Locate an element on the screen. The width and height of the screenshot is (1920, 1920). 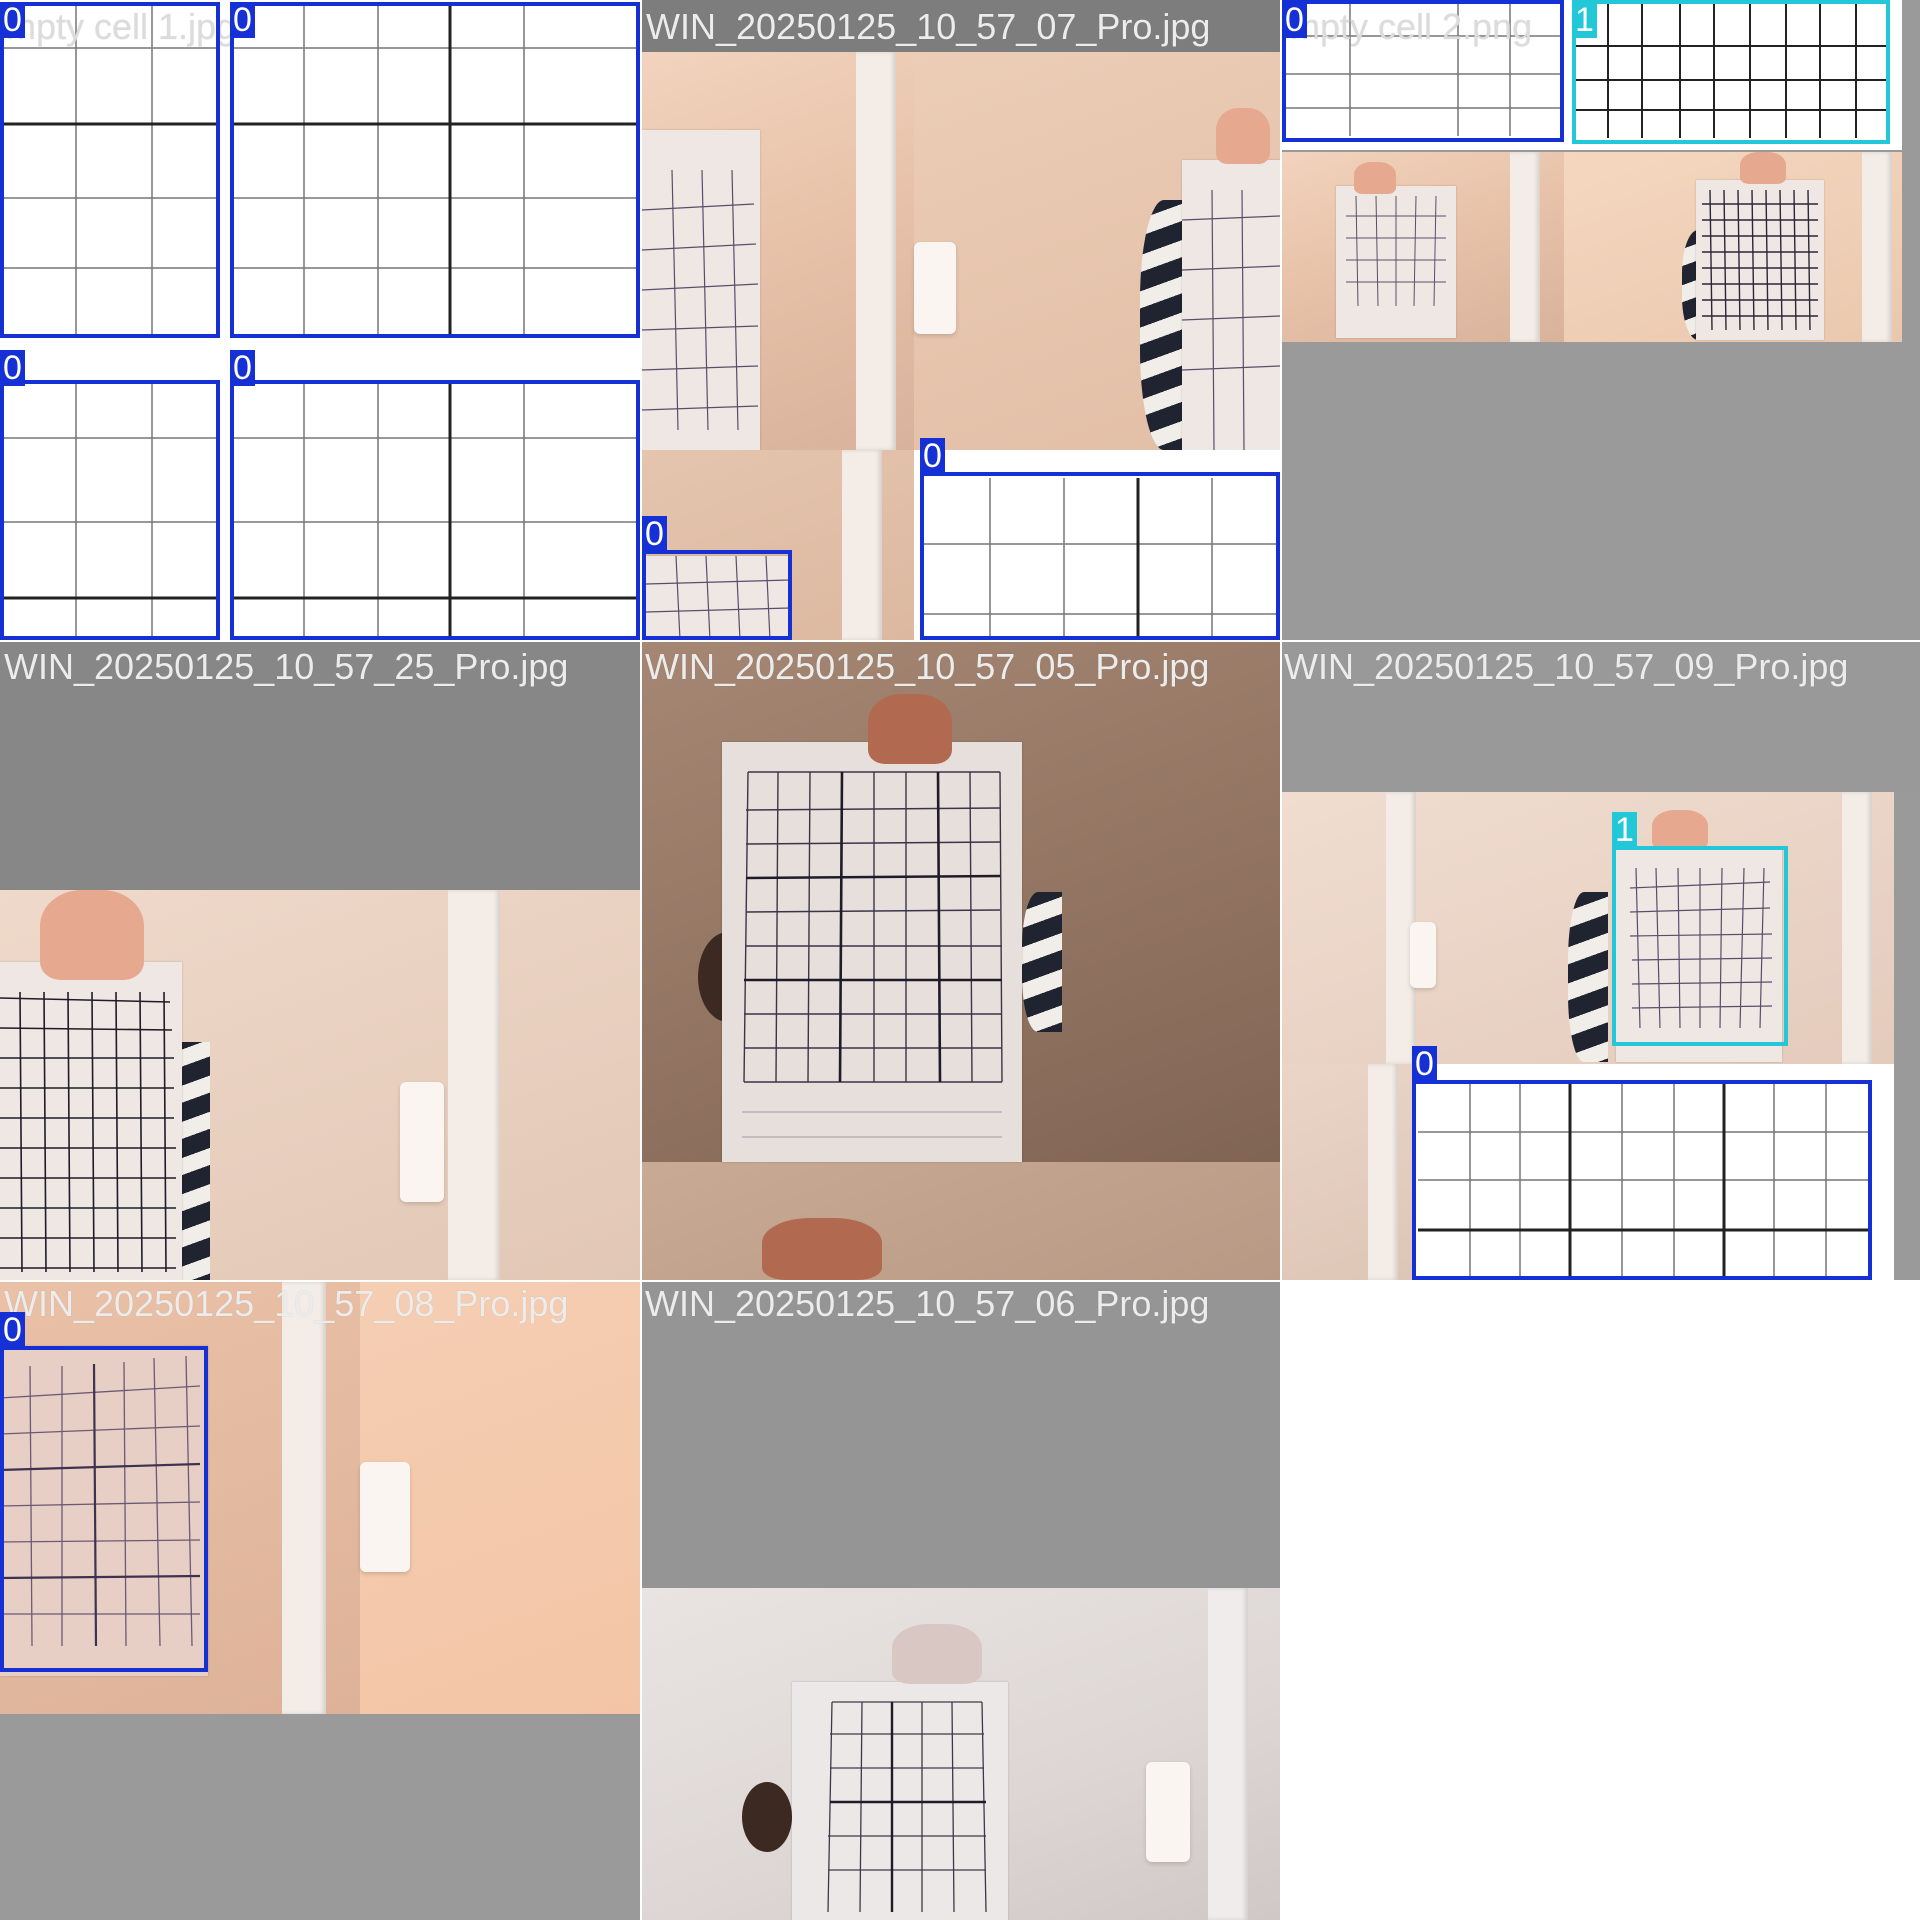
image-filename: WIN_20250125_10_57_08_Pro.jpg is located at coordinates (286, 1303).